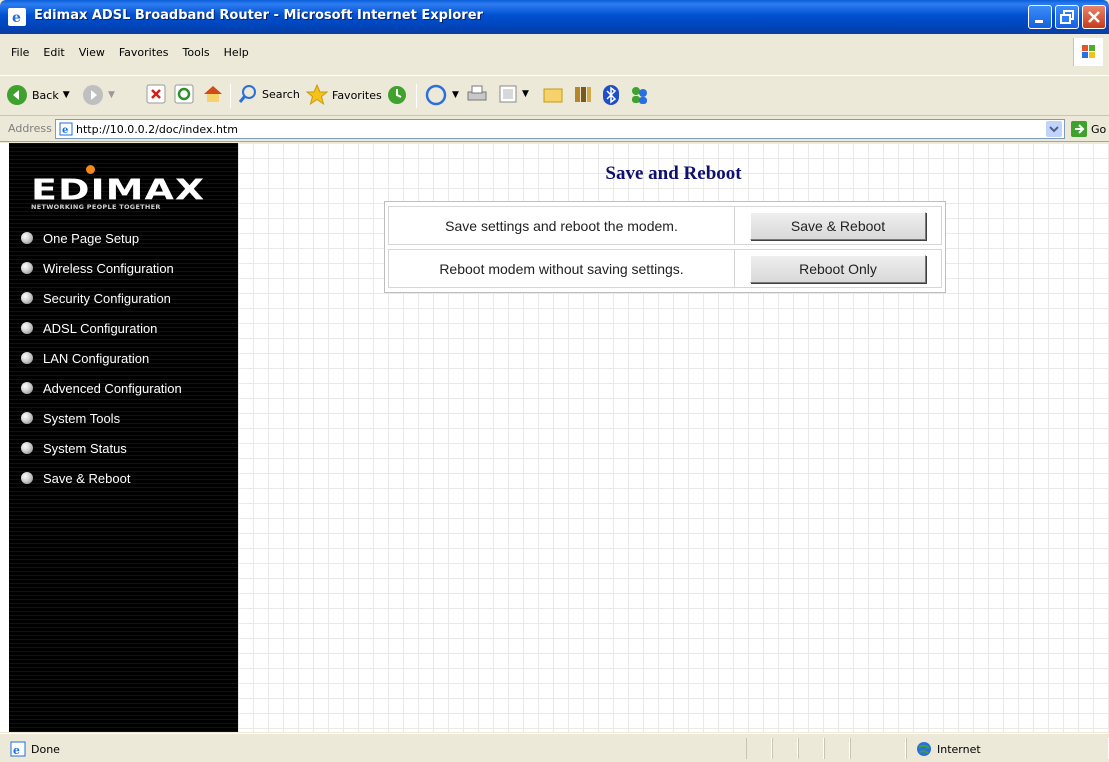 This screenshot has width=1109, height=762. Describe the element at coordinates (144, 52) in the screenshot. I see `menu-favorites: Favorites` at that location.